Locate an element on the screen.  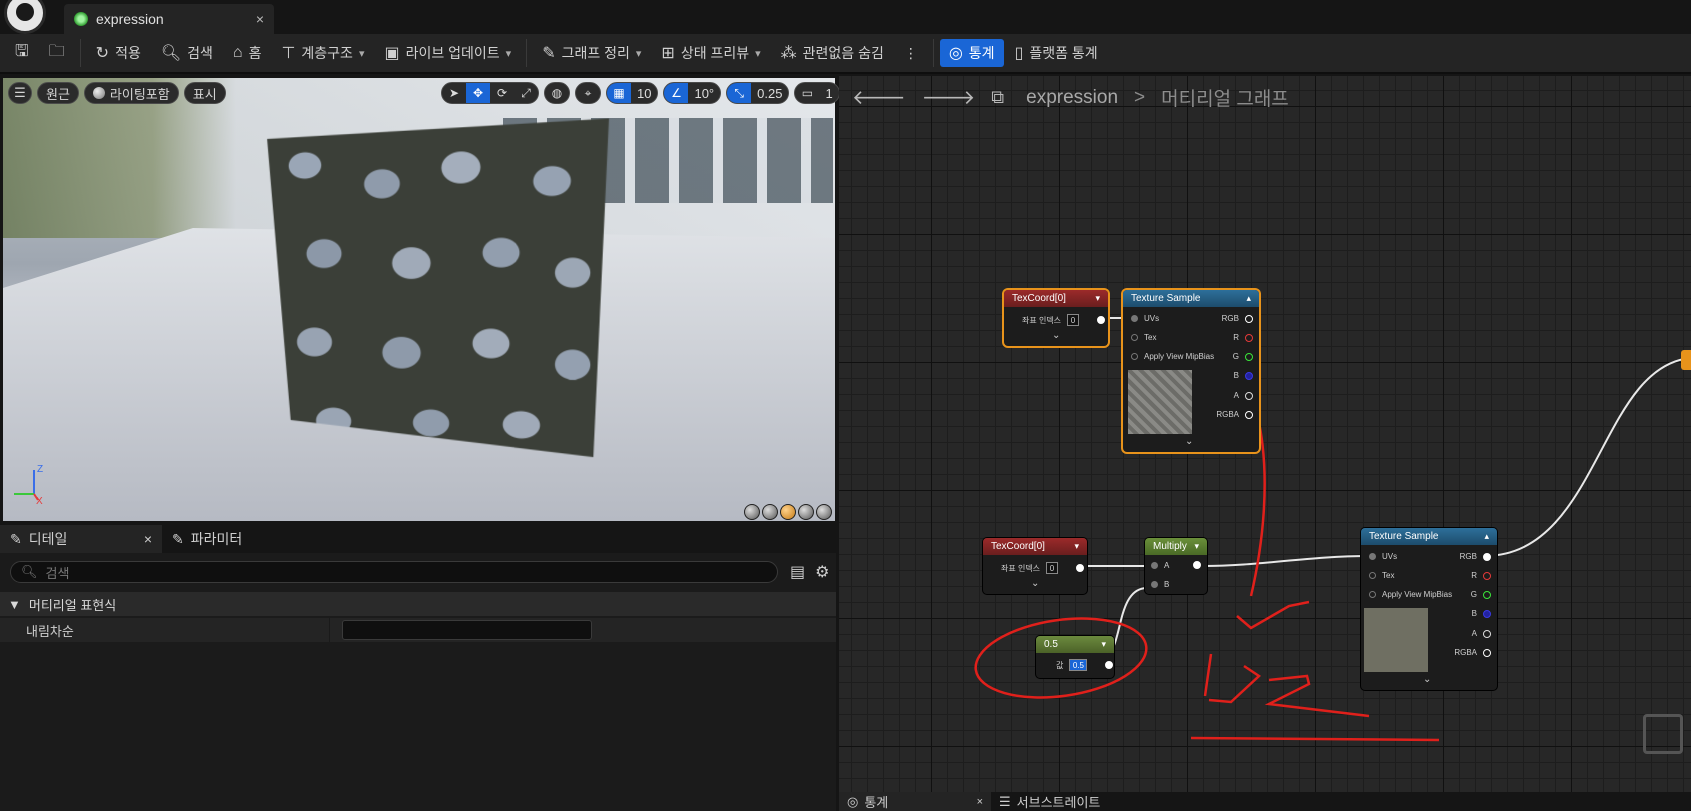
pin-r: R is located at coordinates (1243, 337).